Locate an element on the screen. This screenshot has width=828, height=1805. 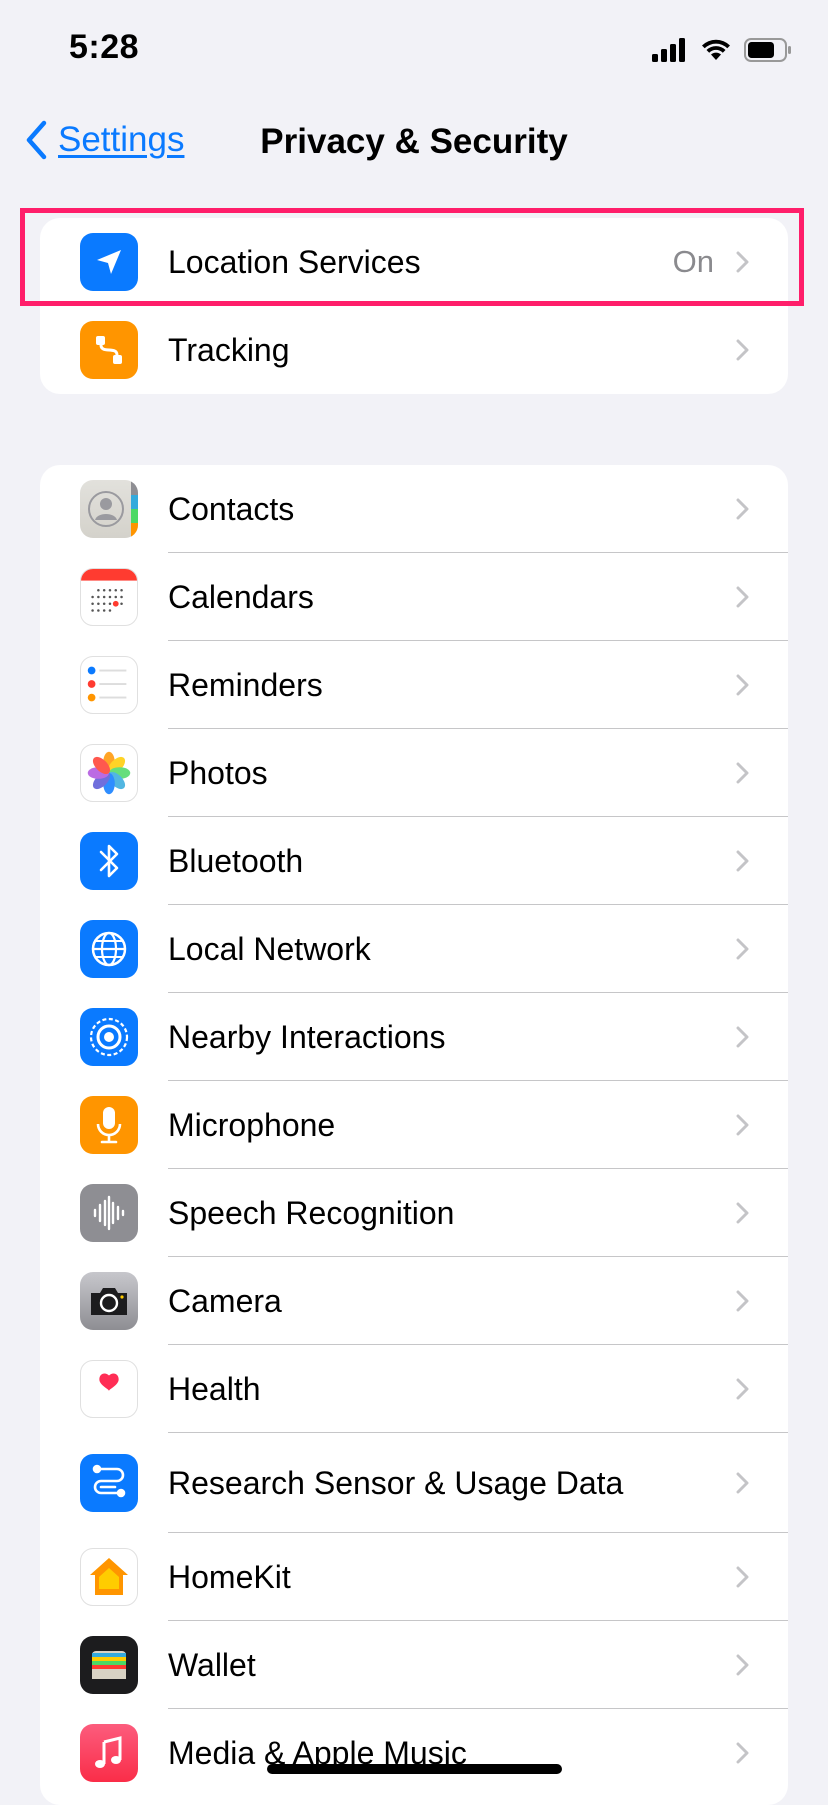
heart-icon is located at coordinates (109, 1389).